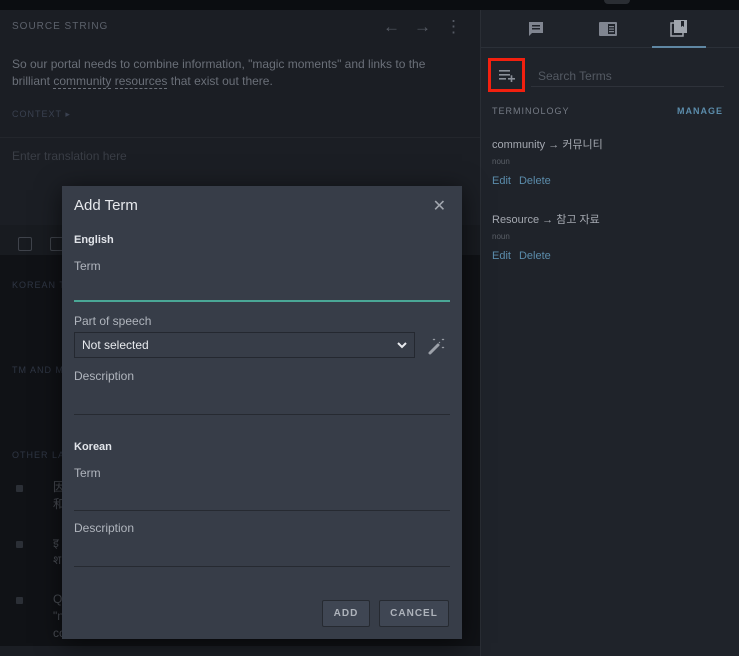  What do you see at coordinates (607, 236) in the screenshot?
I see `term-entry: Resource → 참고 자료 noun Edit Delete` at bounding box center [607, 236].